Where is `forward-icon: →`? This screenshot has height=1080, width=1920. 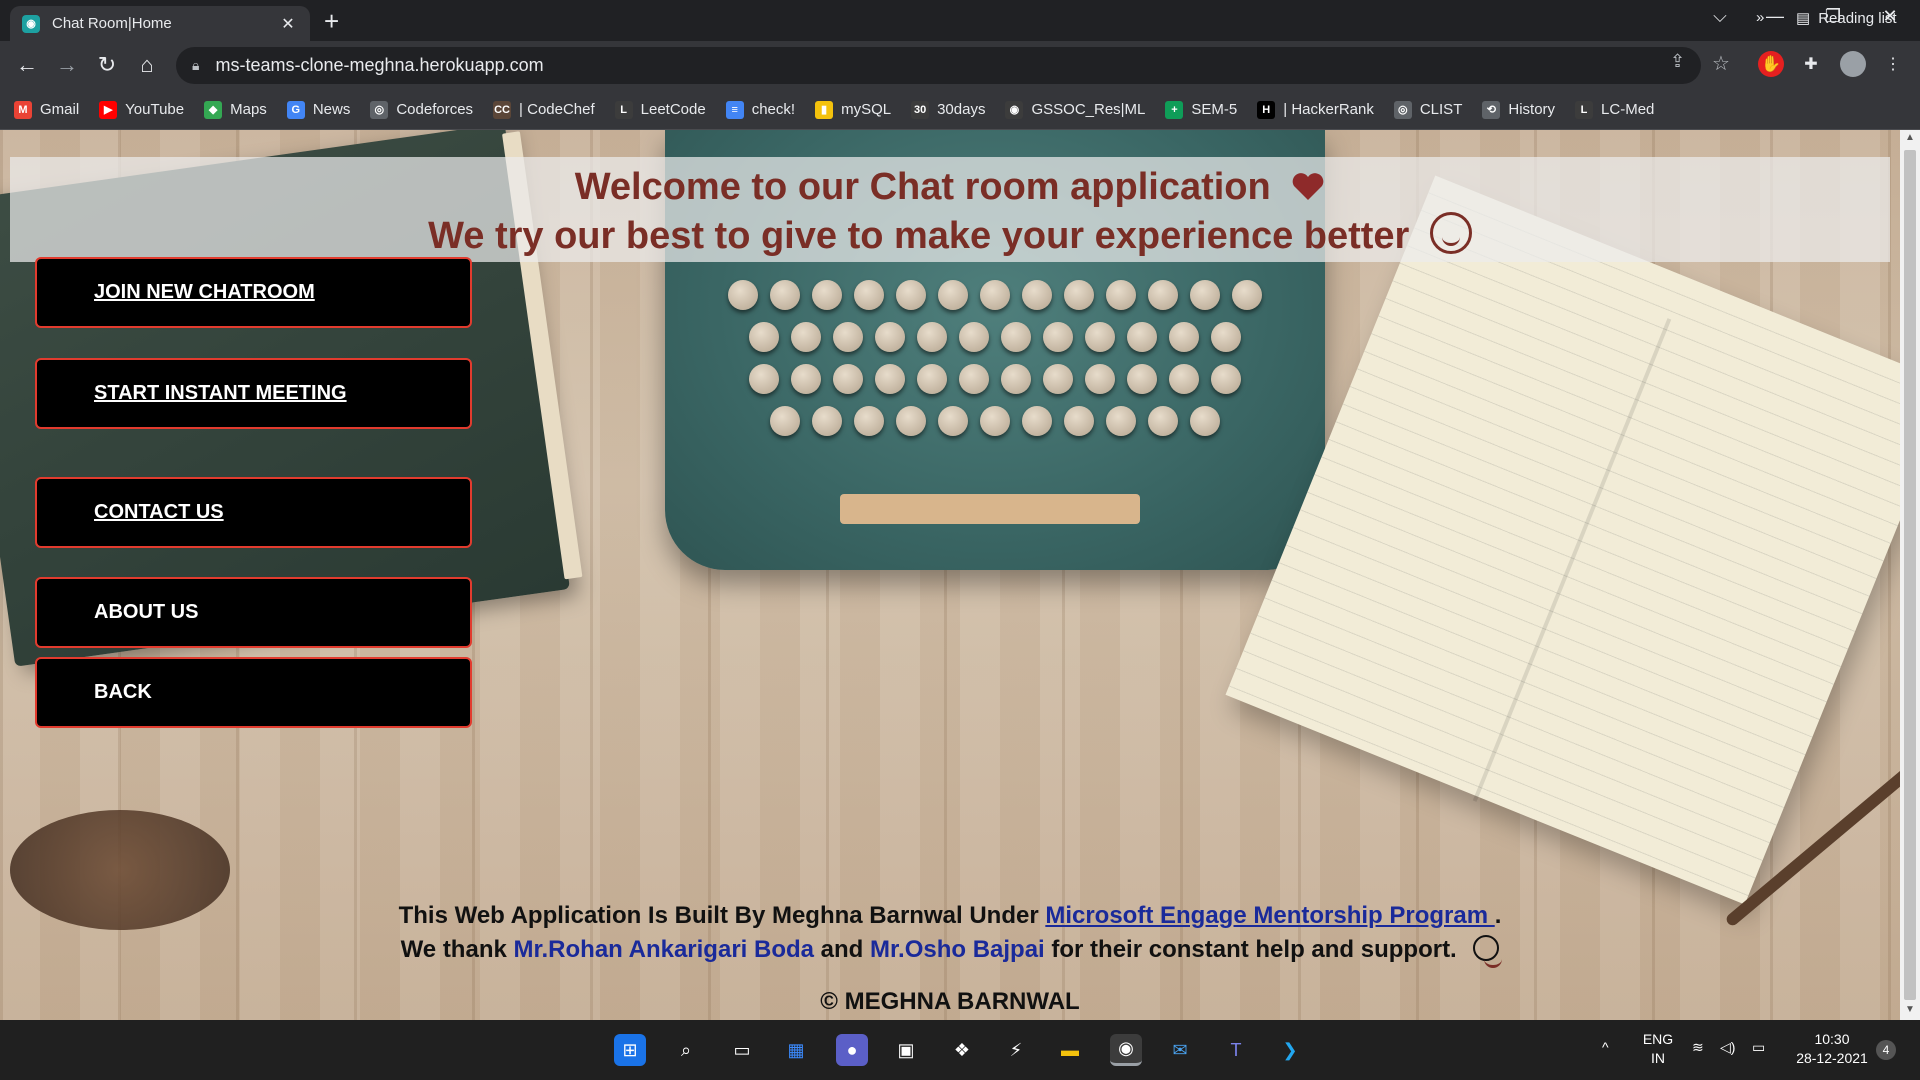 forward-icon: → is located at coordinates (67, 65).